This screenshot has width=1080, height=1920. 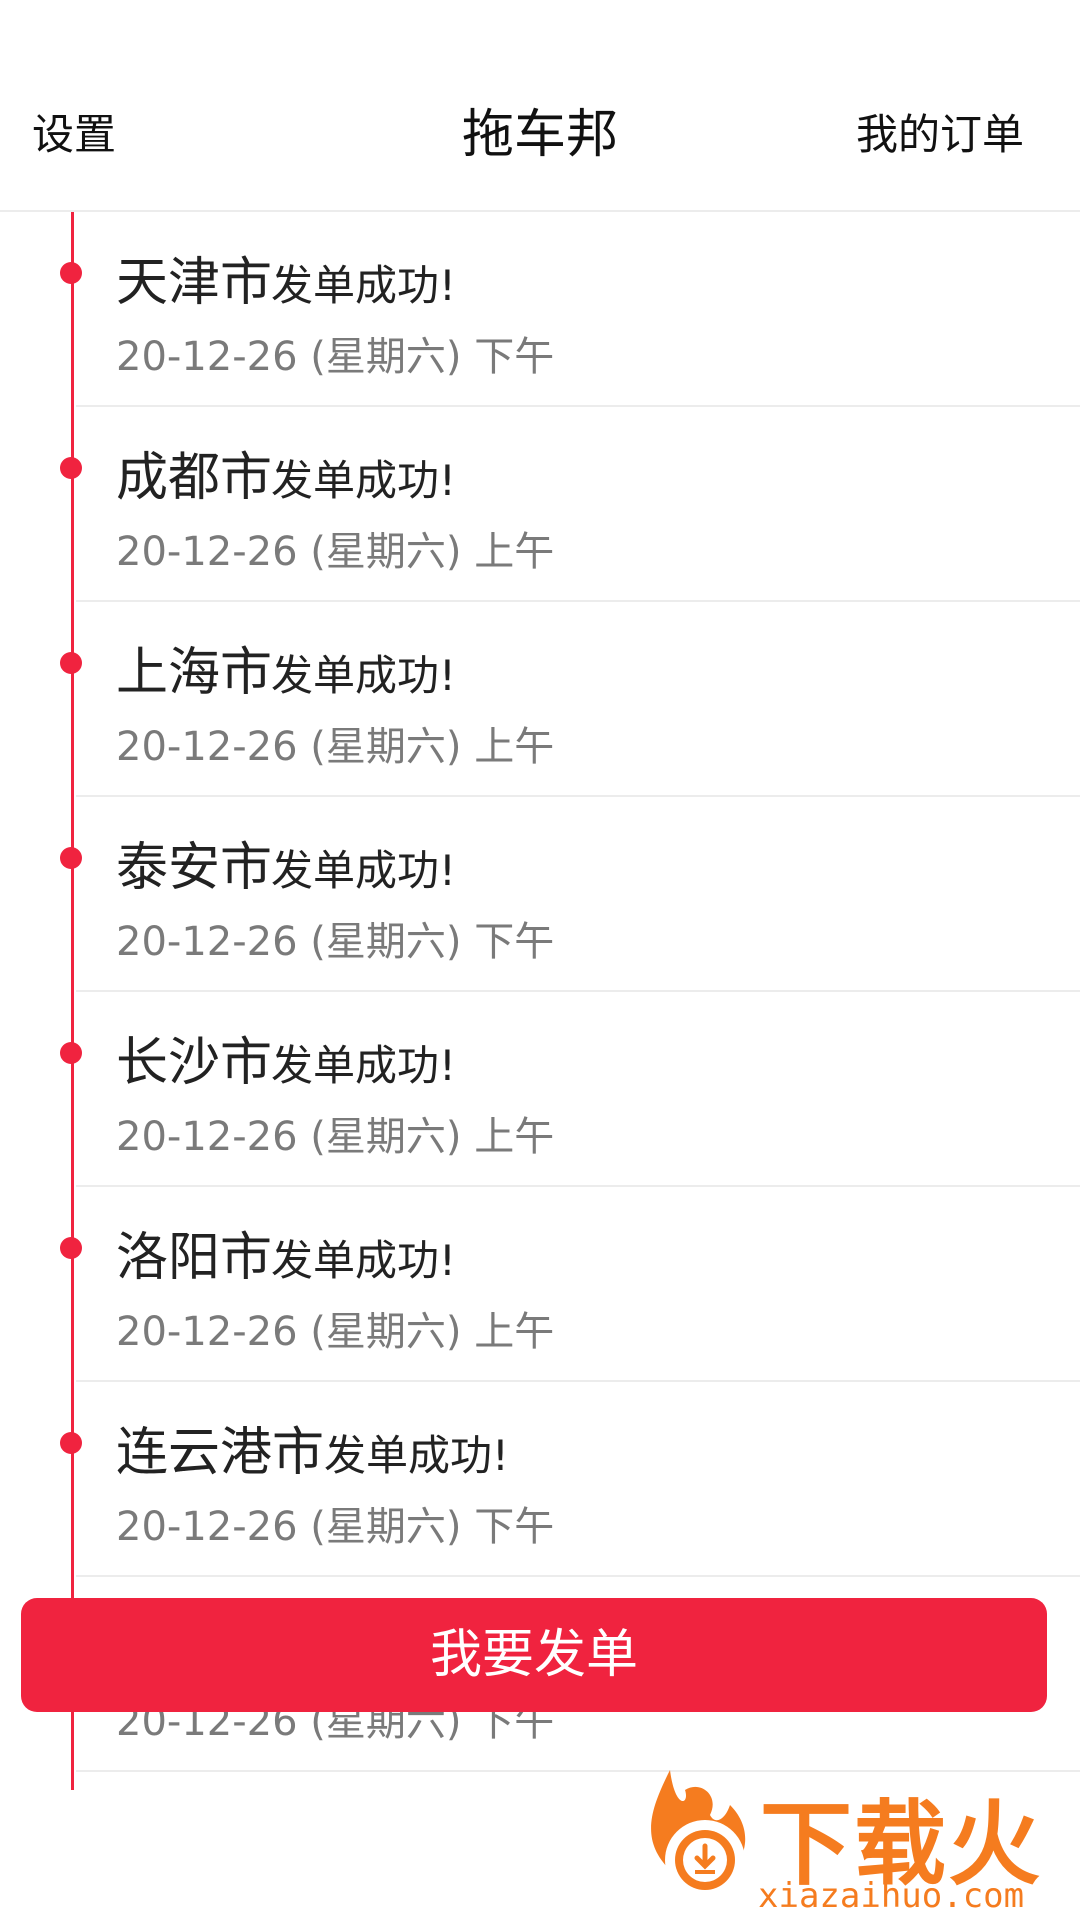 What do you see at coordinates (570, 699) in the screenshot?
I see `list-item: 上海市 发单成功! 20-12-26 (星期六) 上午` at bounding box center [570, 699].